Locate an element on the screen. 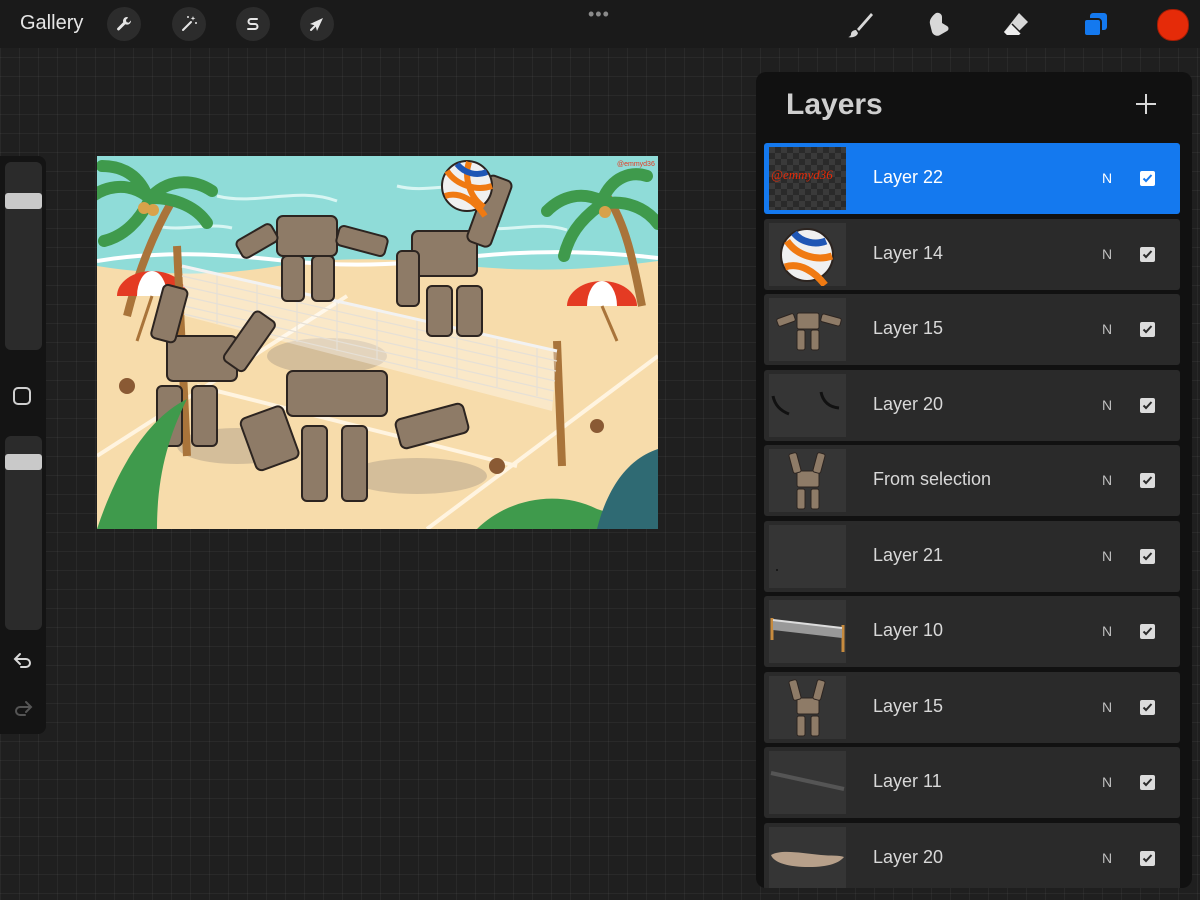 This screenshot has width=1200, height=900. smudge-icon is located at coordinates (939, 24).